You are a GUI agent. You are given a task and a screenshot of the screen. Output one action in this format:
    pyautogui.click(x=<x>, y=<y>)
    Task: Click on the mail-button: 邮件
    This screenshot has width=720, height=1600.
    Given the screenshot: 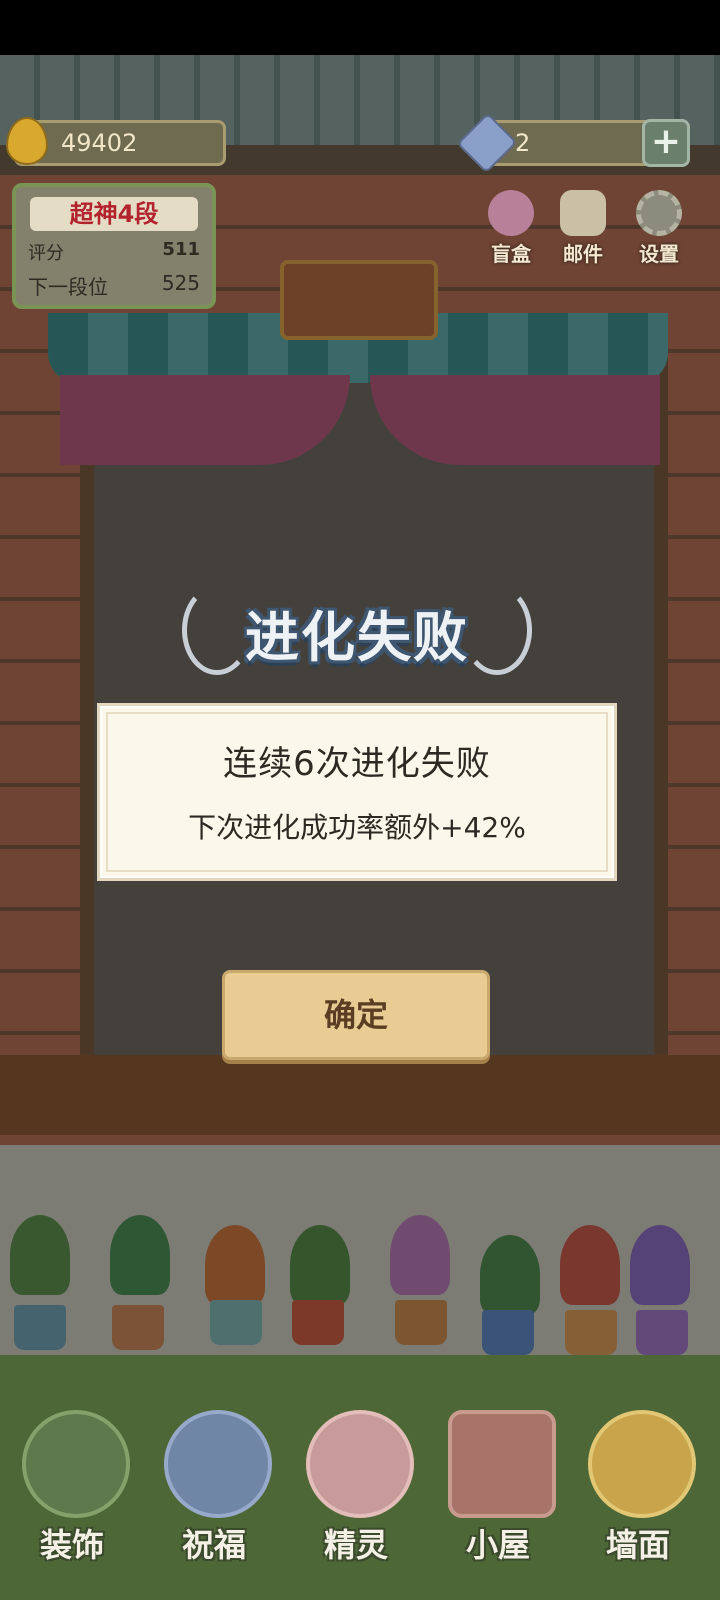 What is the action you would take?
    pyautogui.click(x=583, y=230)
    